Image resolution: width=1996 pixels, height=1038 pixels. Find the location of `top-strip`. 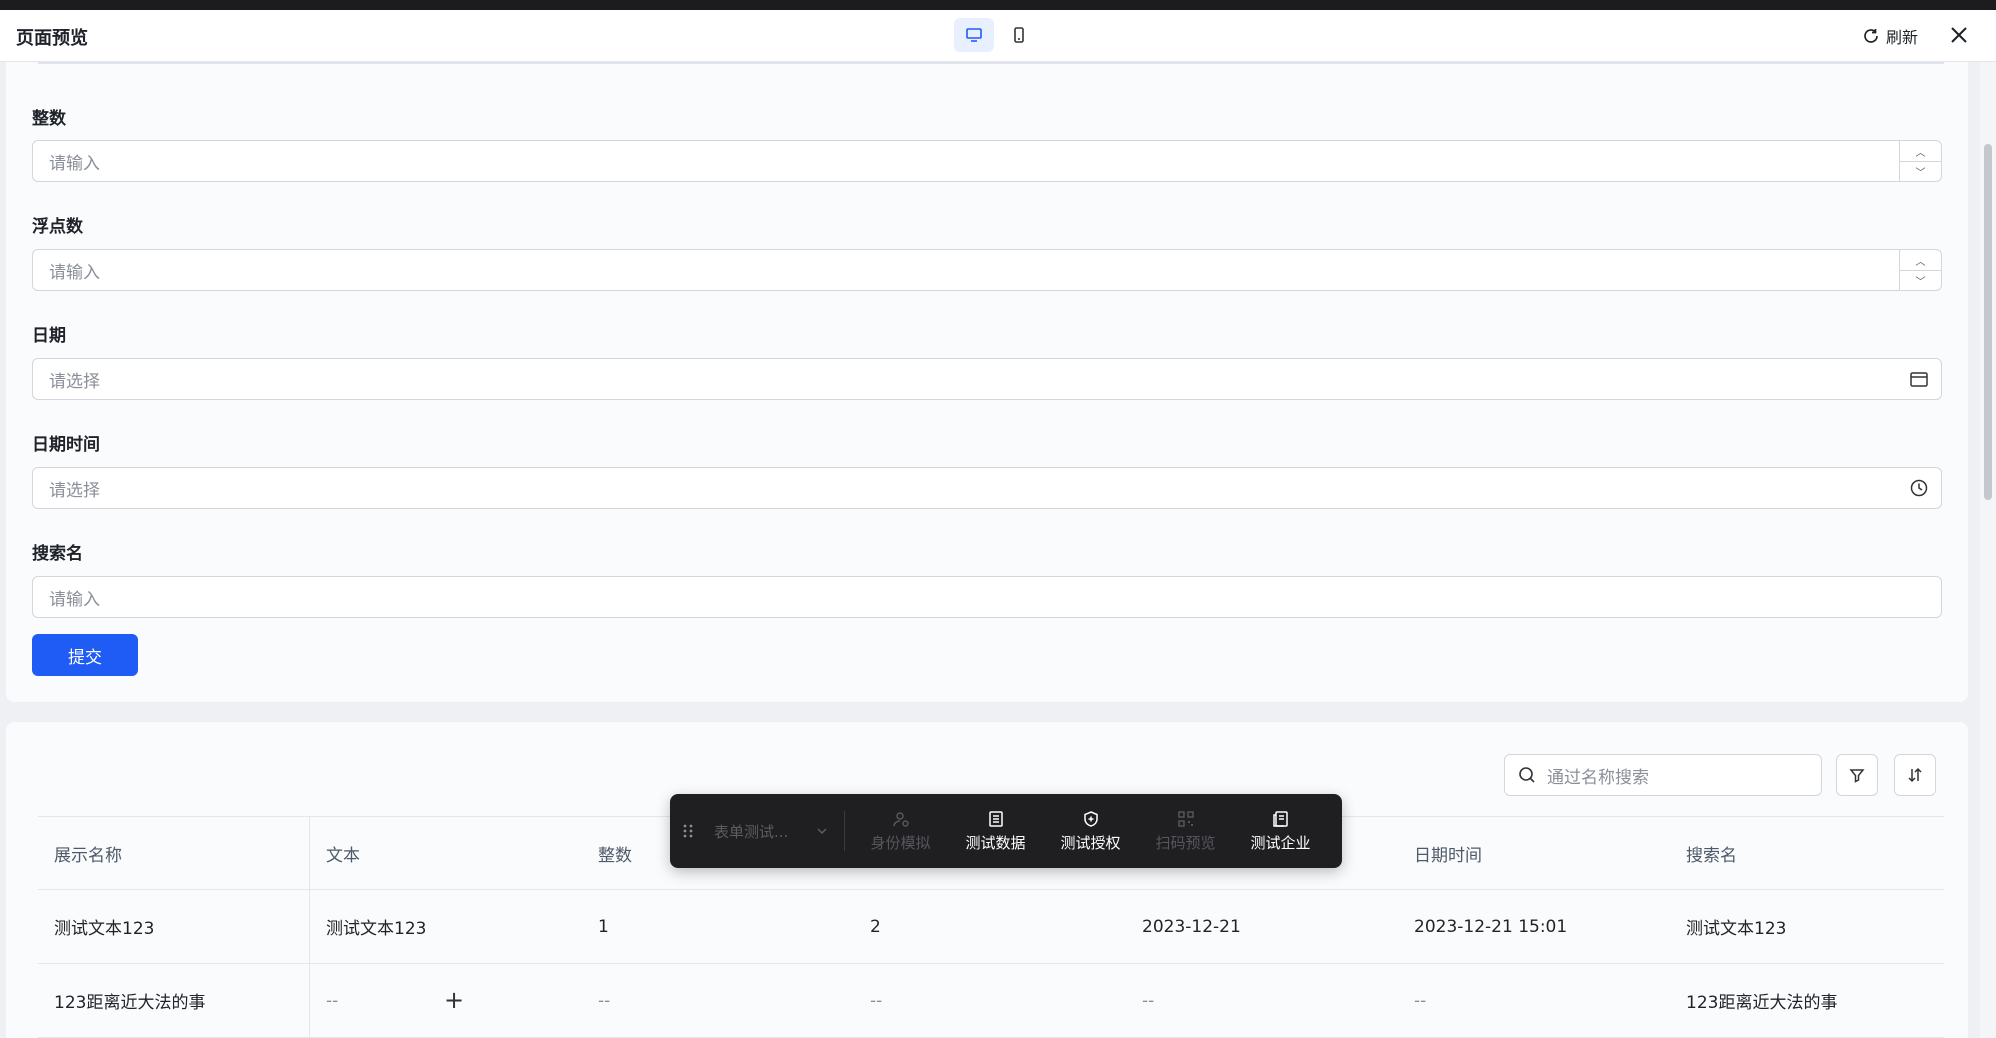

top-strip is located at coordinates (998, 5).